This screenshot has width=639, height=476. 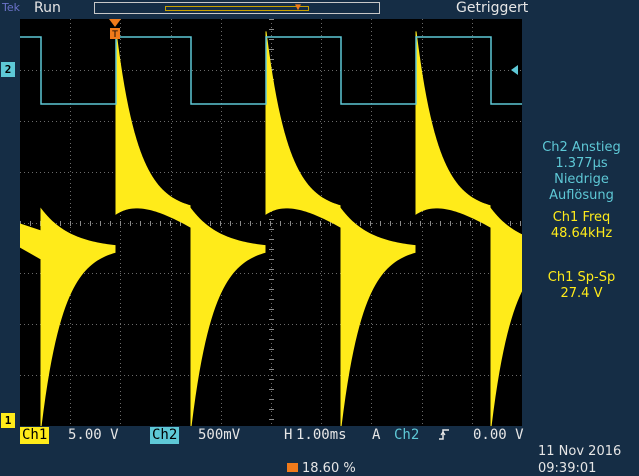 I want to click on ch2-rise-measurement: Ch2 Anstieg 1.377µs Niedrige Auflösung, so click(x=581, y=172).